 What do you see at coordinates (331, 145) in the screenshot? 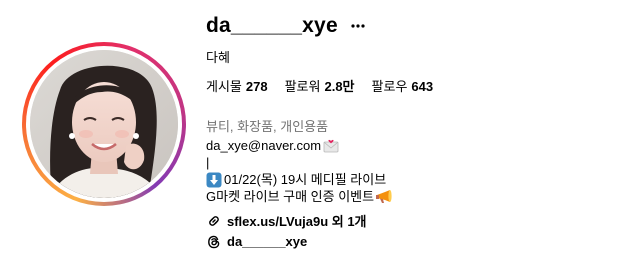
I see `envelope-with-heart-icon` at bounding box center [331, 145].